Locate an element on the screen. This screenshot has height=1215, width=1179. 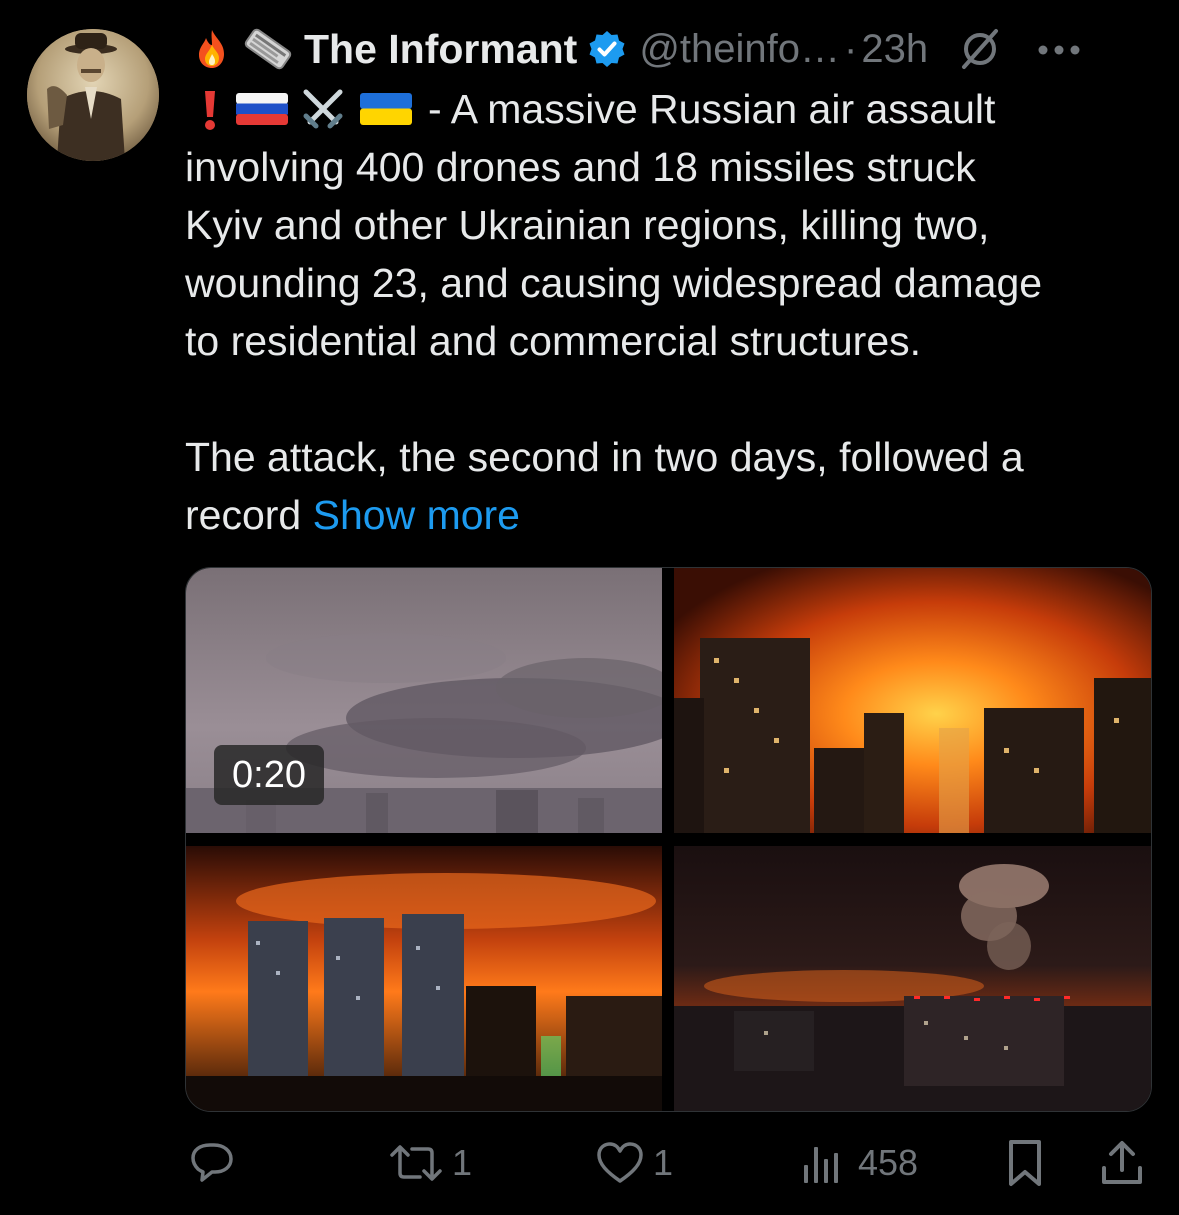
heart-icon is located at coordinates (620, 1162).